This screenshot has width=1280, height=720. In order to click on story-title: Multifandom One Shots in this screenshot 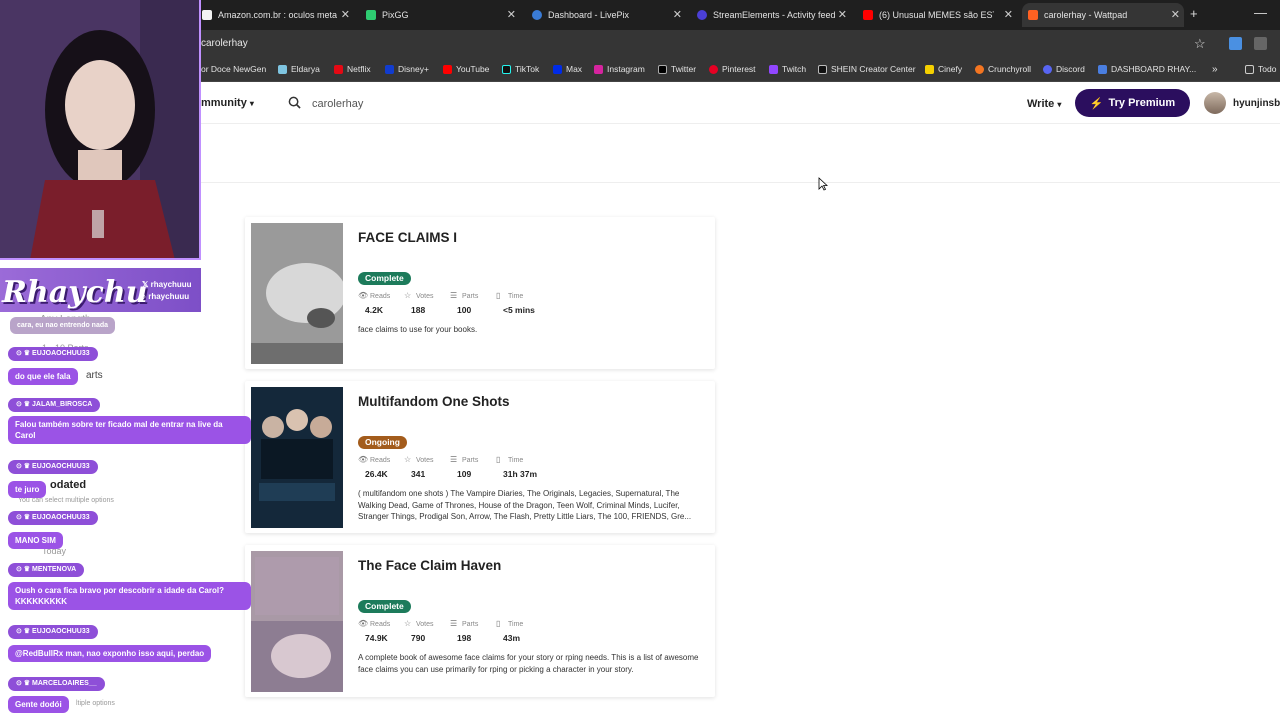, I will do `click(434, 401)`.